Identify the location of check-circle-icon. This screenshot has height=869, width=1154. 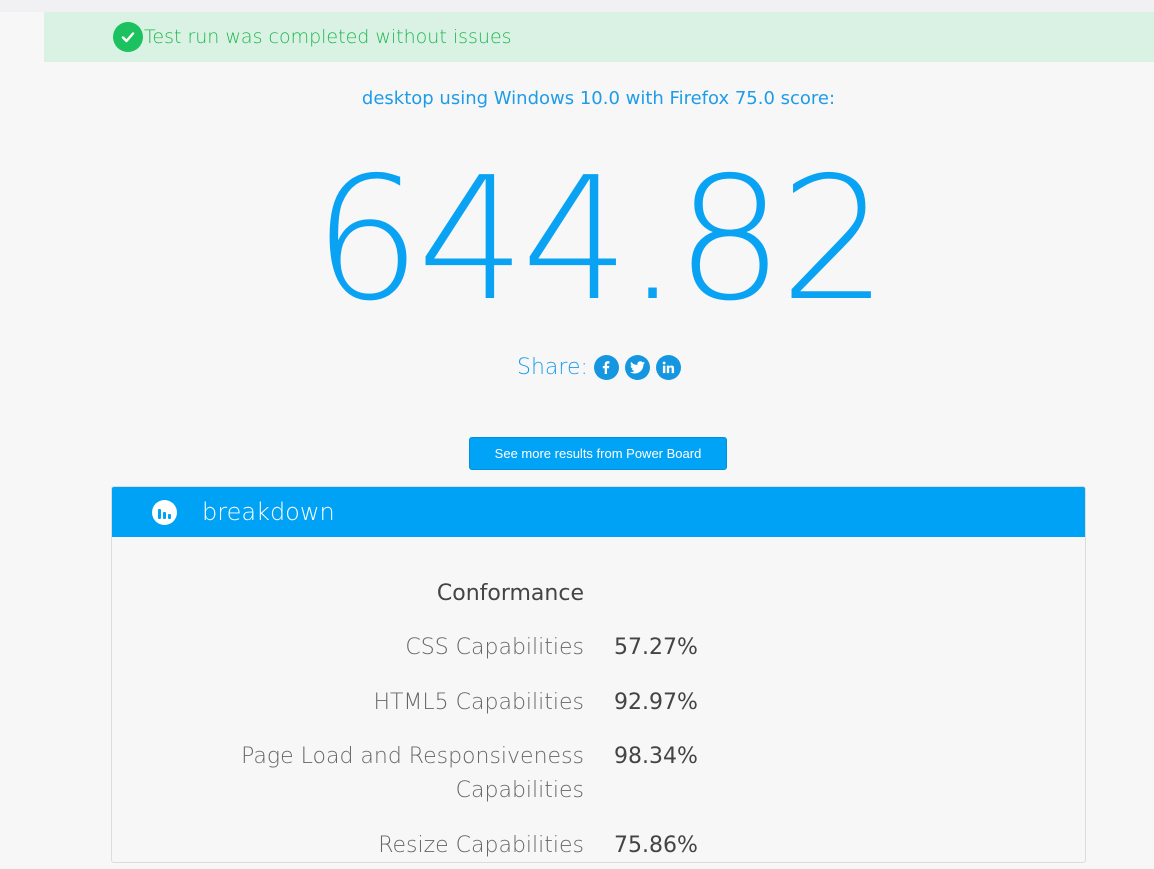
(128, 37).